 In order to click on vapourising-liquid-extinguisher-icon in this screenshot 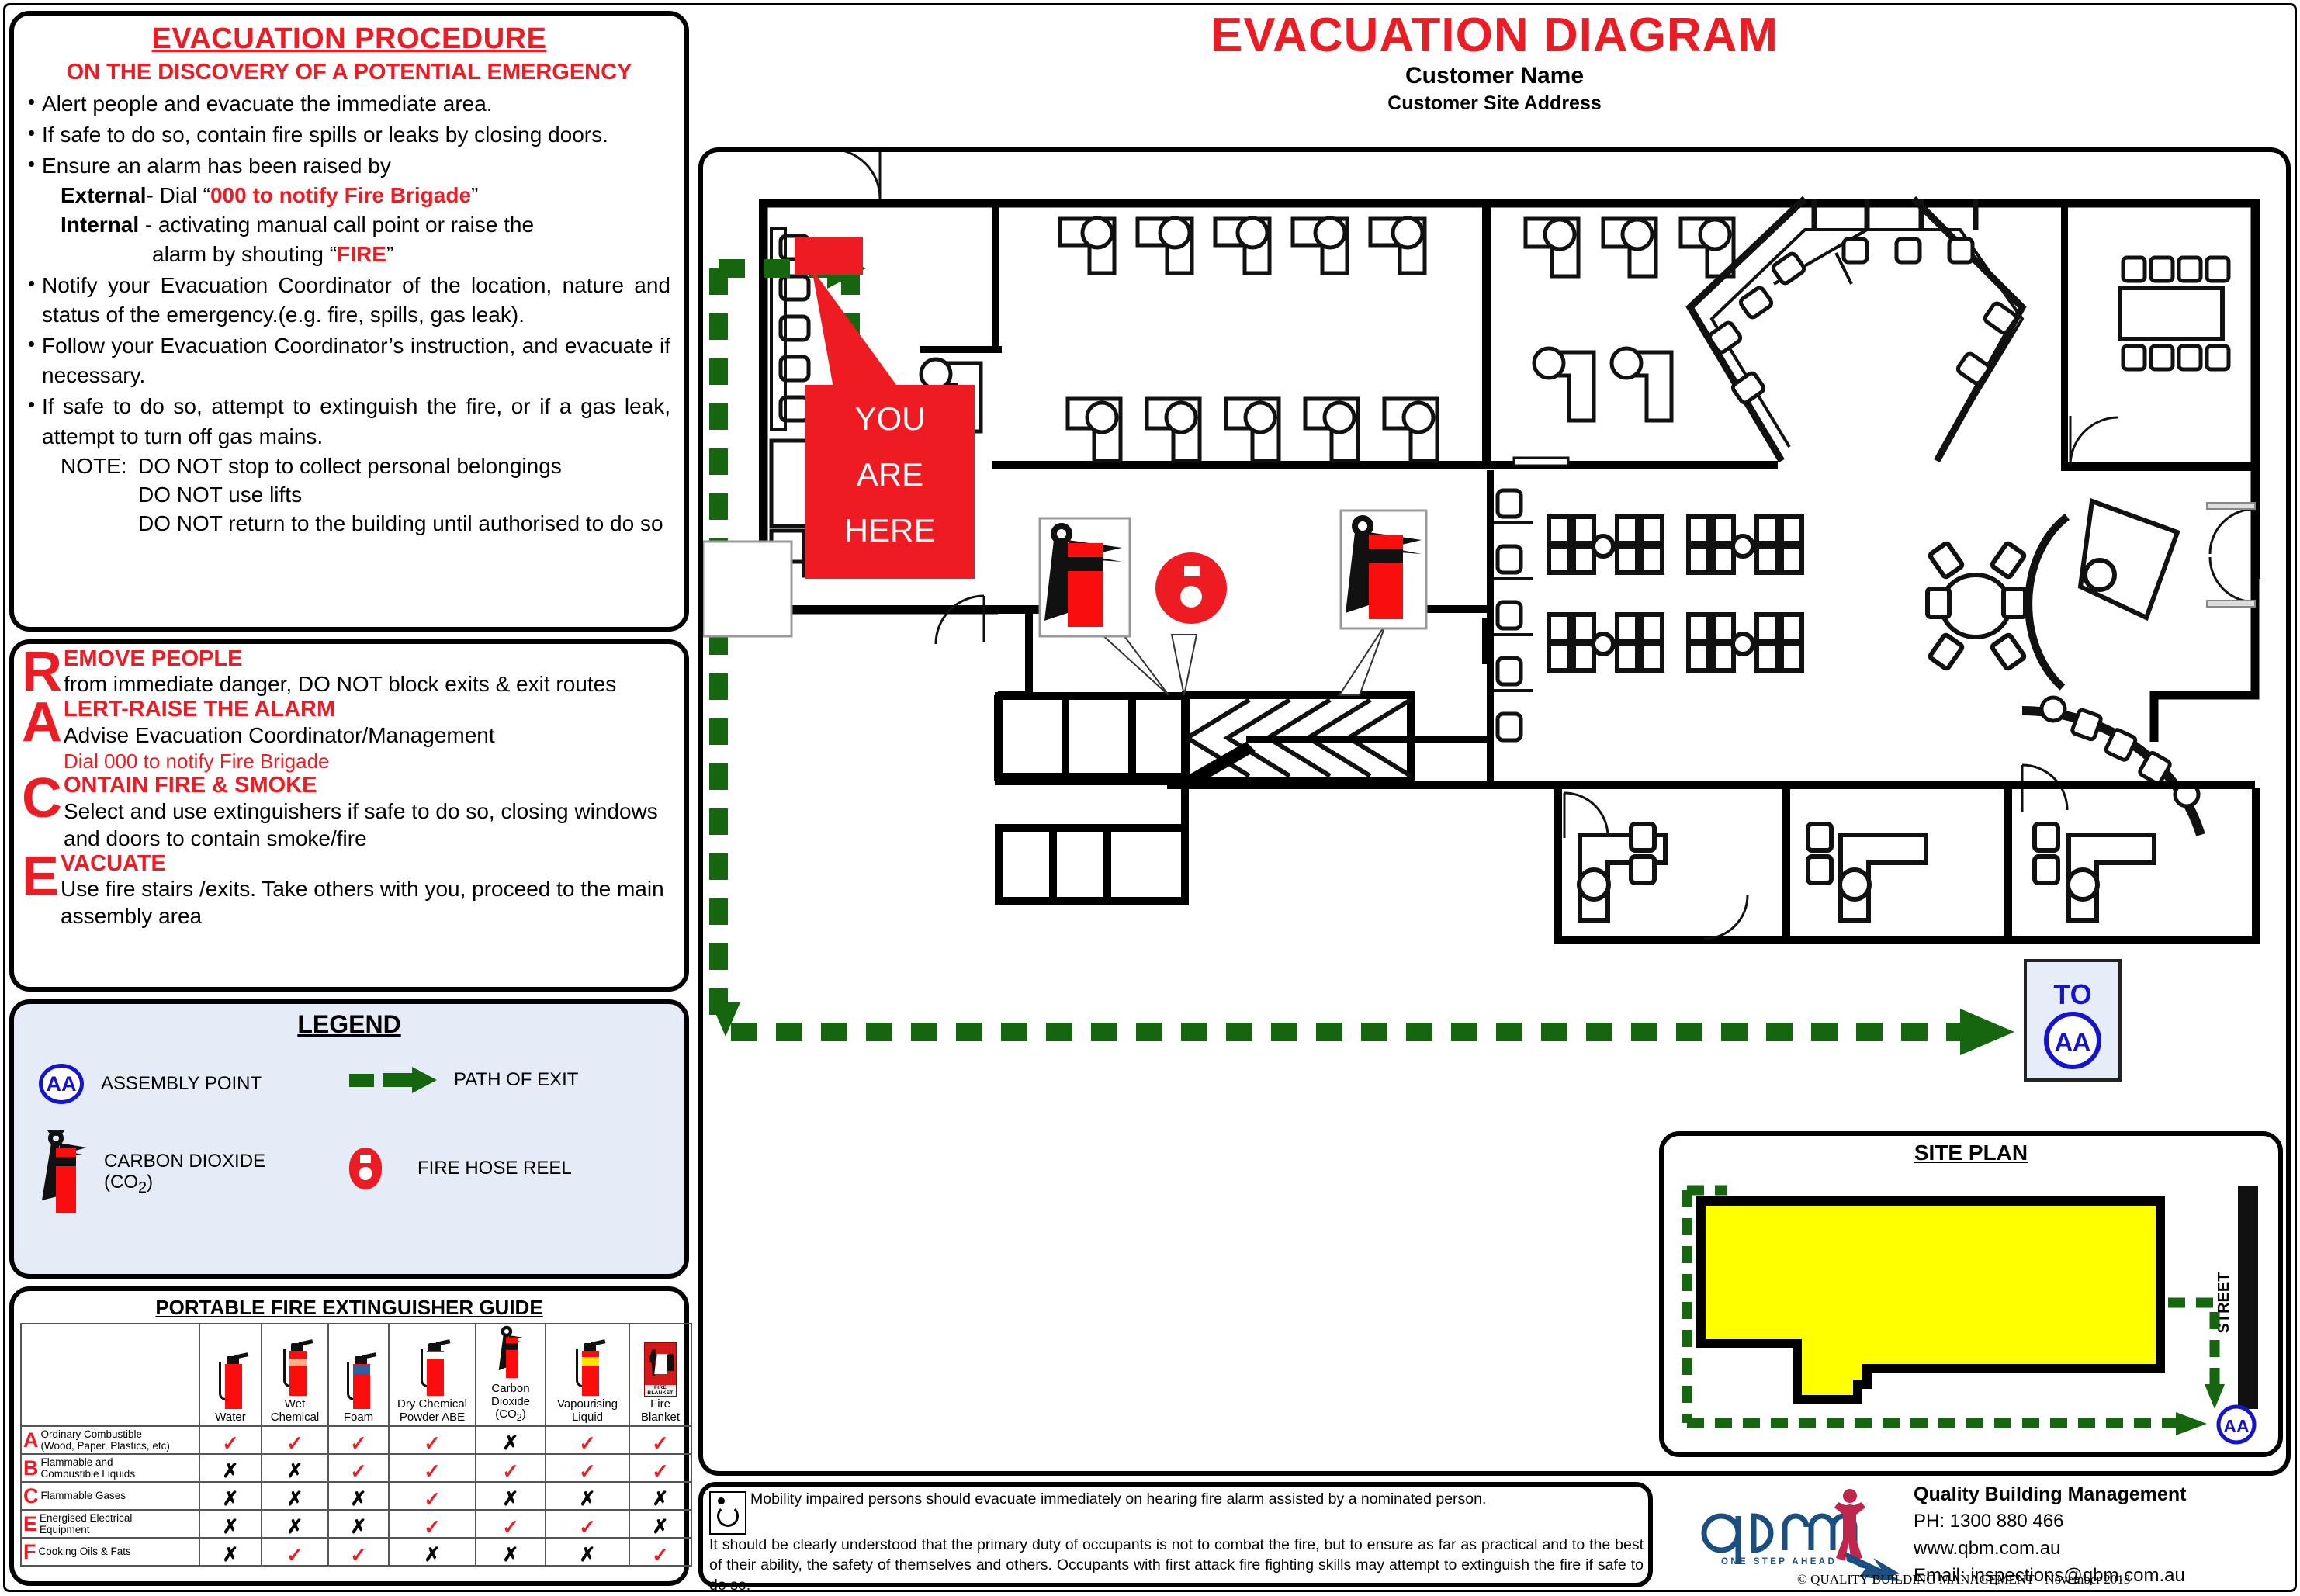, I will do `click(591, 1367)`.